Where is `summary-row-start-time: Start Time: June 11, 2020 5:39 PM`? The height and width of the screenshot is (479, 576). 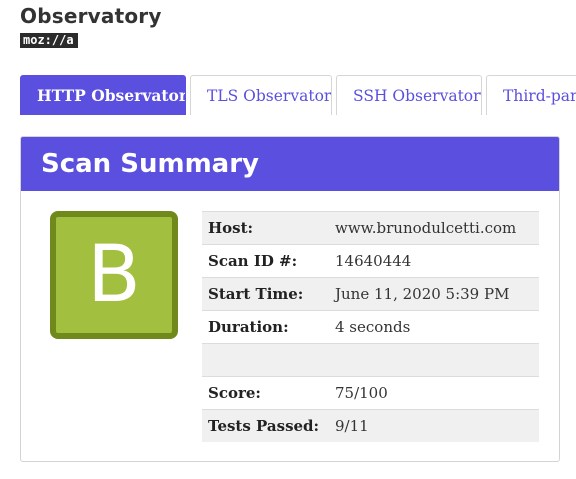 summary-row-start-time: Start Time: June 11, 2020 5:39 PM is located at coordinates (370, 293).